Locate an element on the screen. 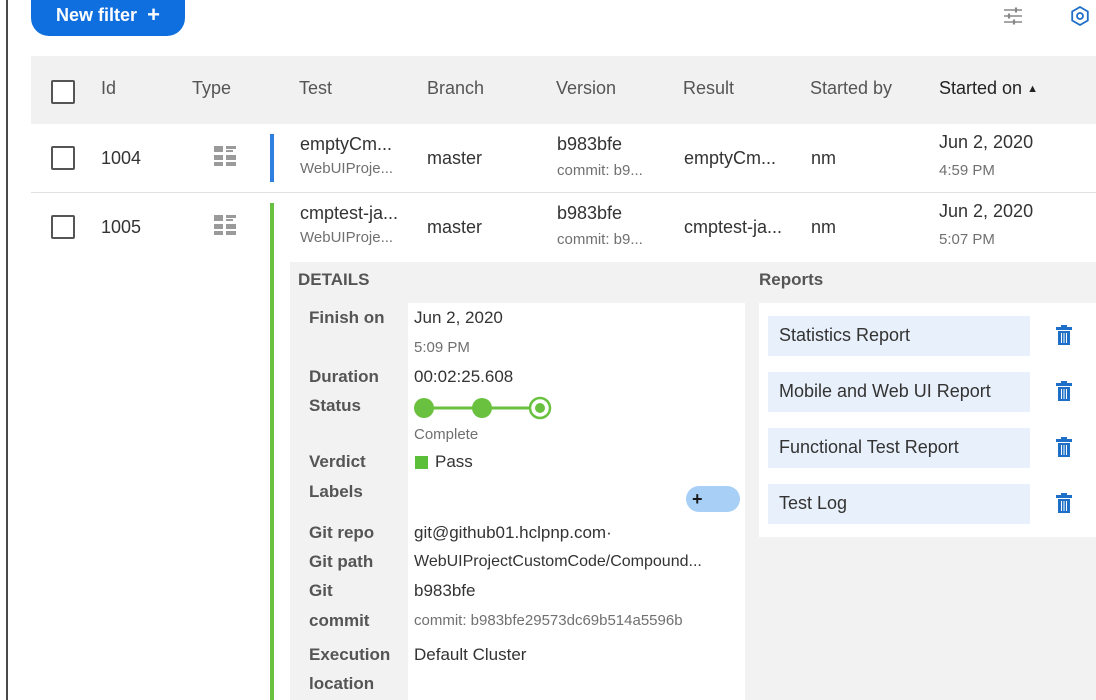  add-label-button: + is located at coordinates (713, 499).